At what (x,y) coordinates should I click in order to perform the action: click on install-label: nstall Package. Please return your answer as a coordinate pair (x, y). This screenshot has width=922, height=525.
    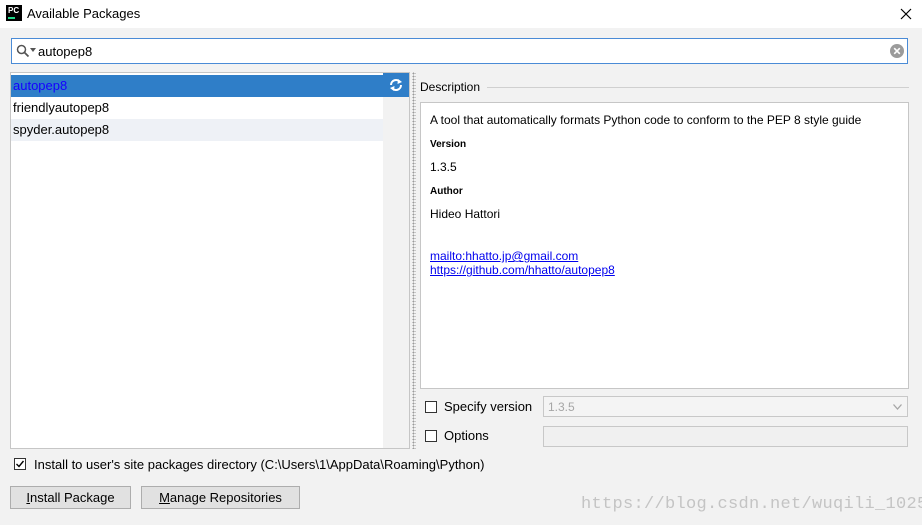
    Looking at the image, I should click on (72, 497).